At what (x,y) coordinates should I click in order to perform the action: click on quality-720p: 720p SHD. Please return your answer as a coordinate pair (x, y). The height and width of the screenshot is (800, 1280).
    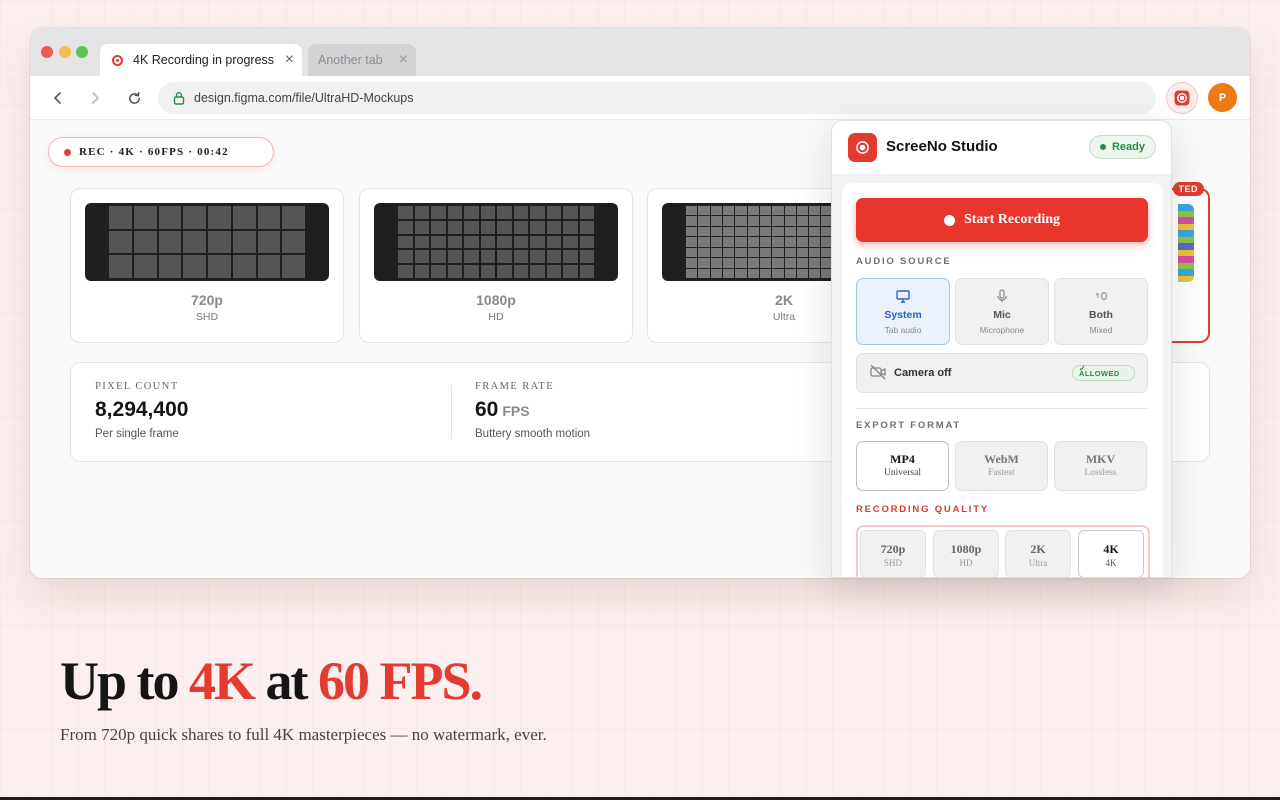
    Looking at the image, I should click on (893, 553).